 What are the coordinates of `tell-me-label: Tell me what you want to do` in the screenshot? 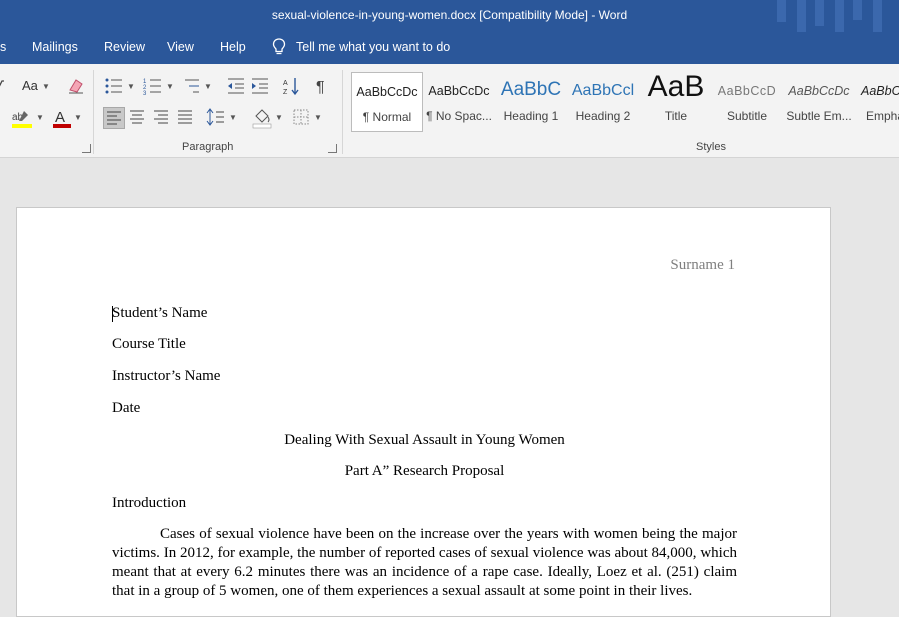 It's located at (373, 47).